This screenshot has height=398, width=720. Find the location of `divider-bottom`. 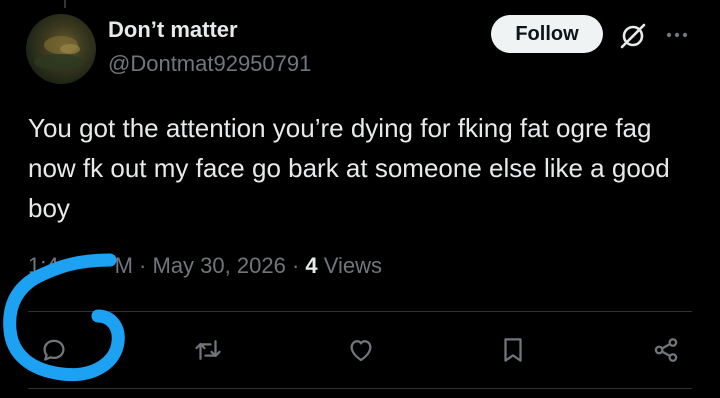

divider-bottom is located at coordinates (360, 388).